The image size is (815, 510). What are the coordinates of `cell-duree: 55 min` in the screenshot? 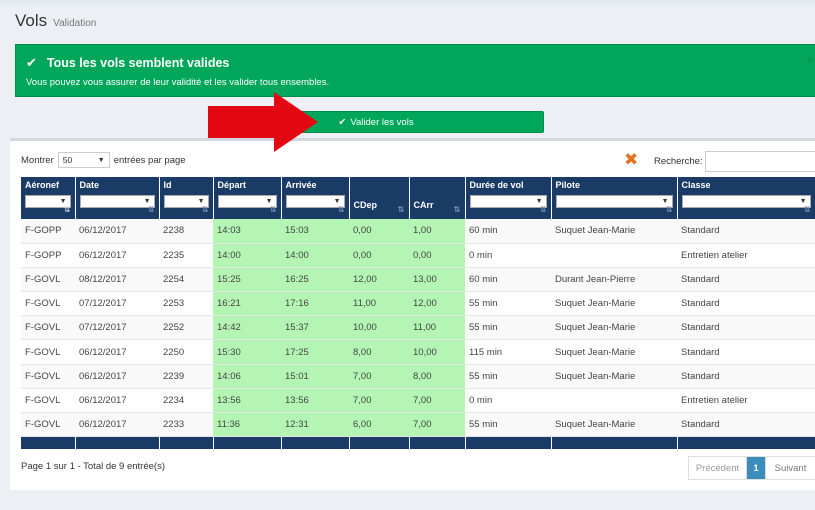 It's located at (508, 376).